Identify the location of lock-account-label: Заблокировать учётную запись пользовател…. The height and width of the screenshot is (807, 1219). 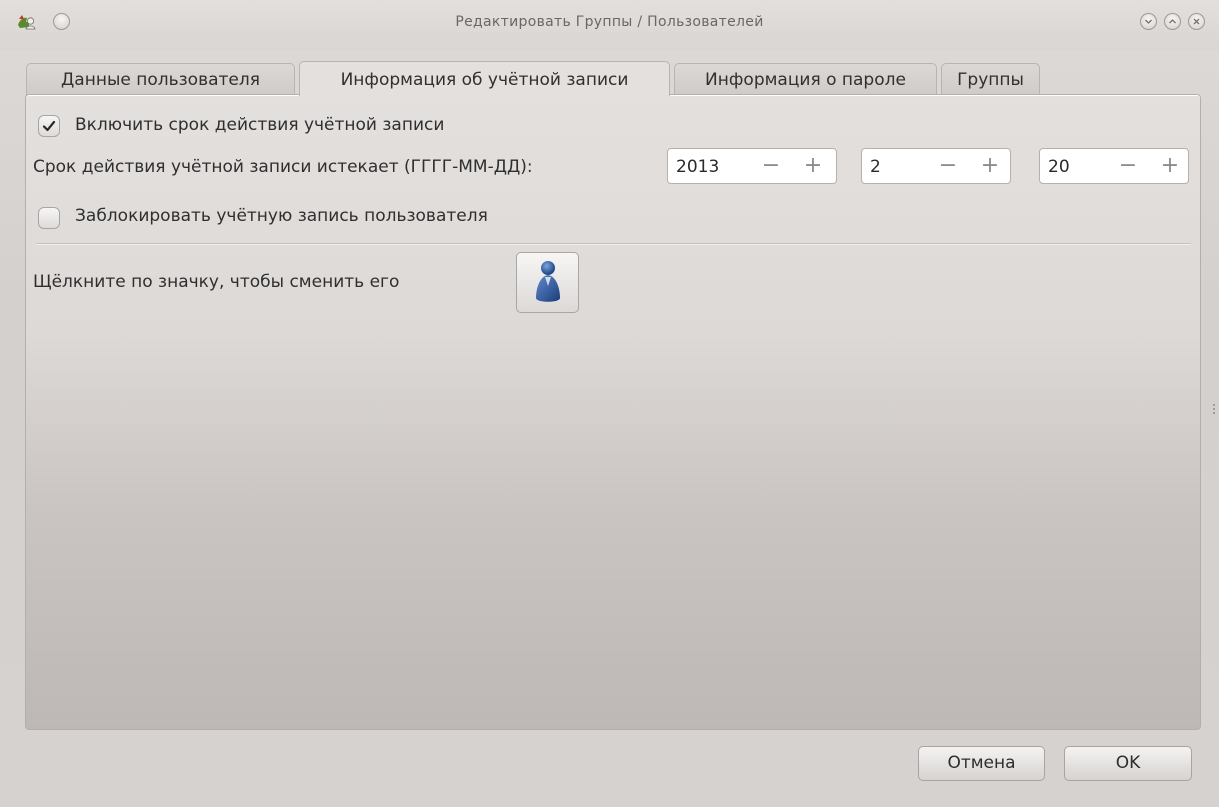
(281, 216).